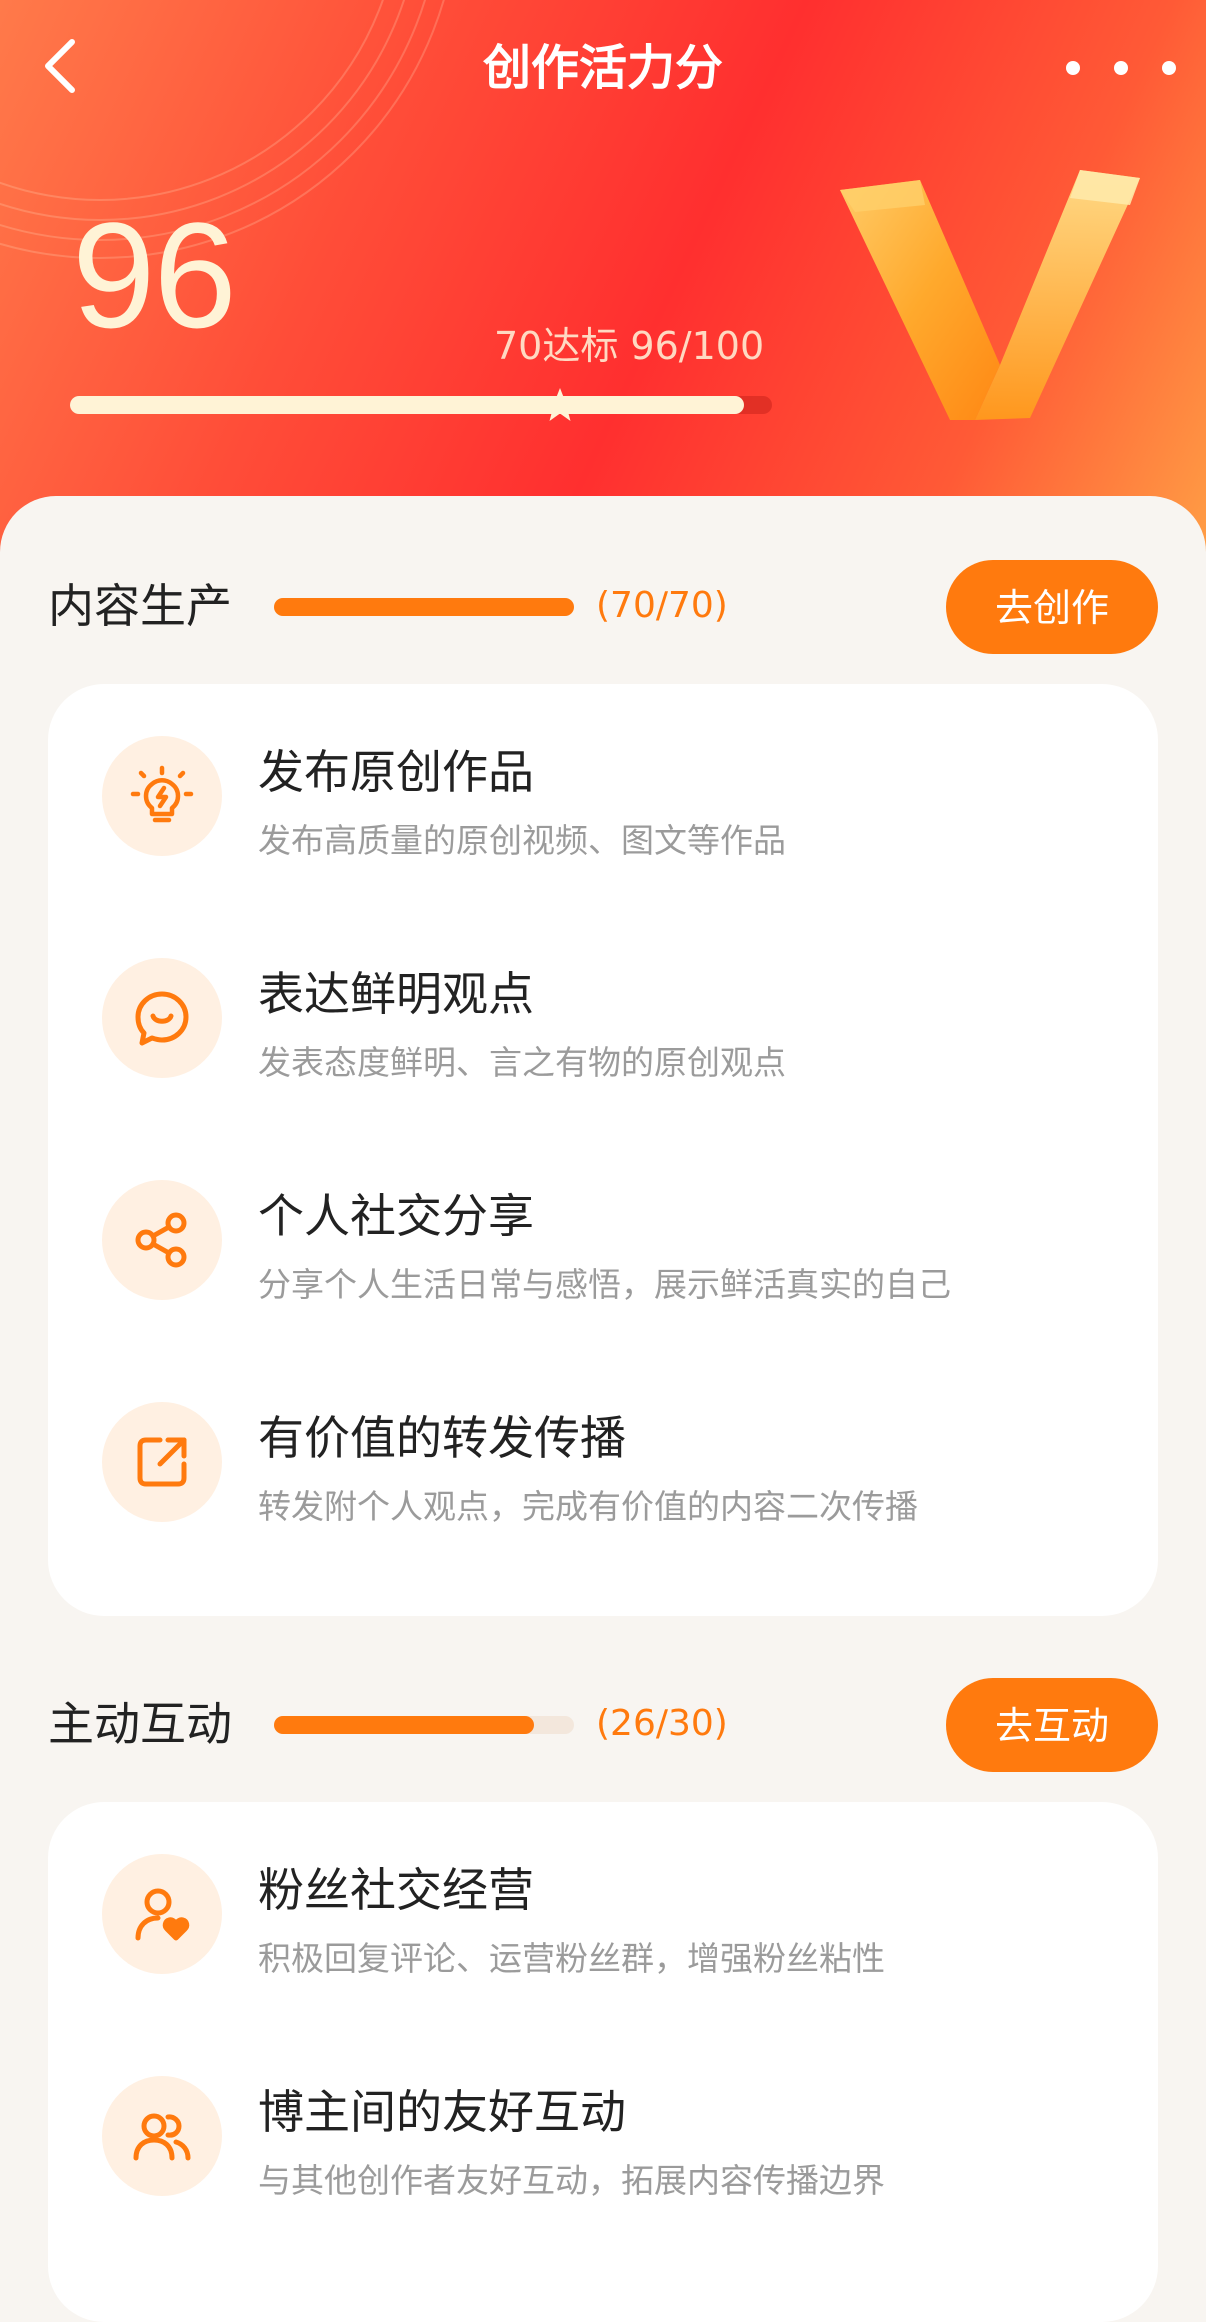 The image size is (1206, 2322). What do you see at coordinates (396, 1890) in the screenshot?
I see `item-title: 粉丝社交经营` at bounding box center [396, 1890].